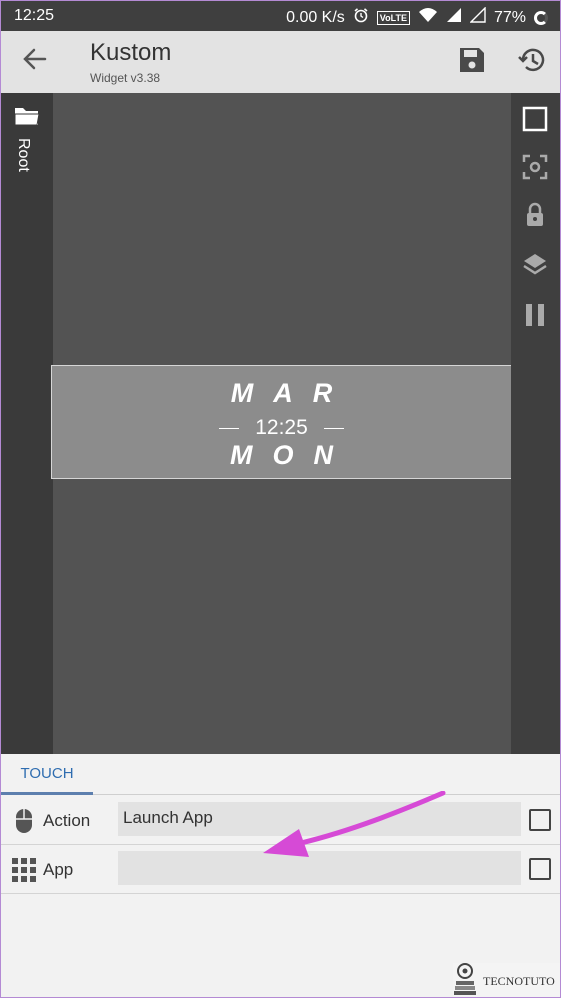  What do you see at coordinates (280, 62) in the screenshot?
I see `app-bar: Kustom Widget v3.38` at bounding box center [280, 62].